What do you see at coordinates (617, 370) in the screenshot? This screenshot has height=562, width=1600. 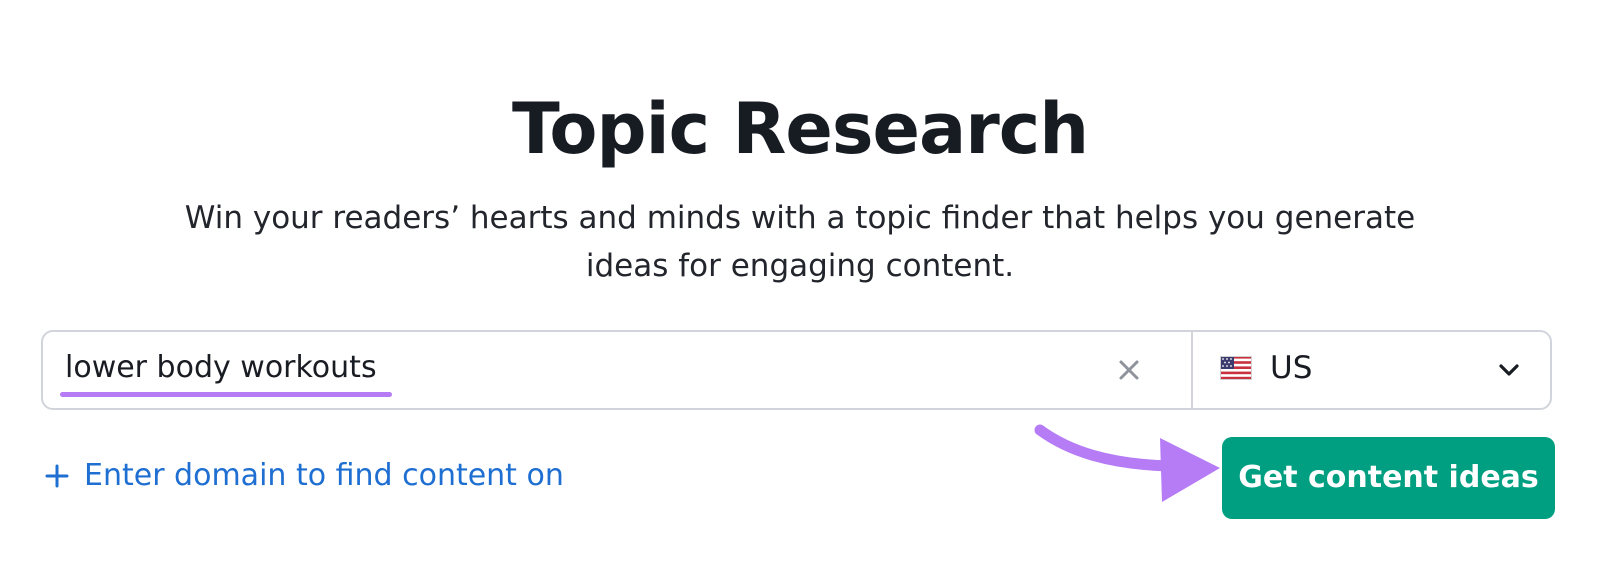 I see `topic-input: lower body workouts` at bounding box center [617, 370].